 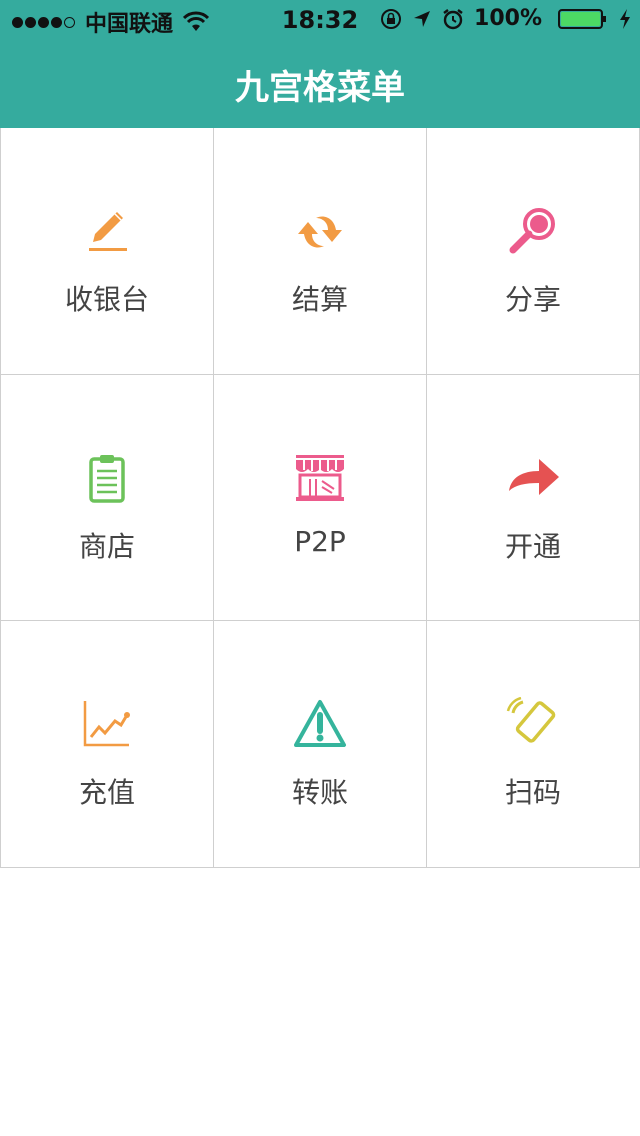 What do you see at coordinates (625, 18) in the screenshot?
I see `charging-icon` at bounding box center [625, 18].